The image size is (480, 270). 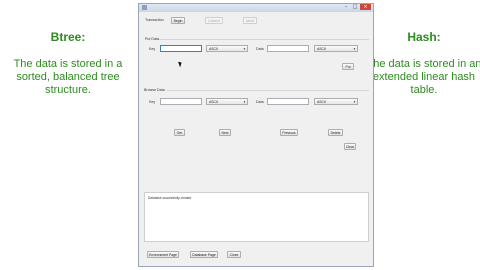 What do you see at coordinates (181, 48) in the screenshot?
I see `put-key-input` at bounding box center [181, 48].